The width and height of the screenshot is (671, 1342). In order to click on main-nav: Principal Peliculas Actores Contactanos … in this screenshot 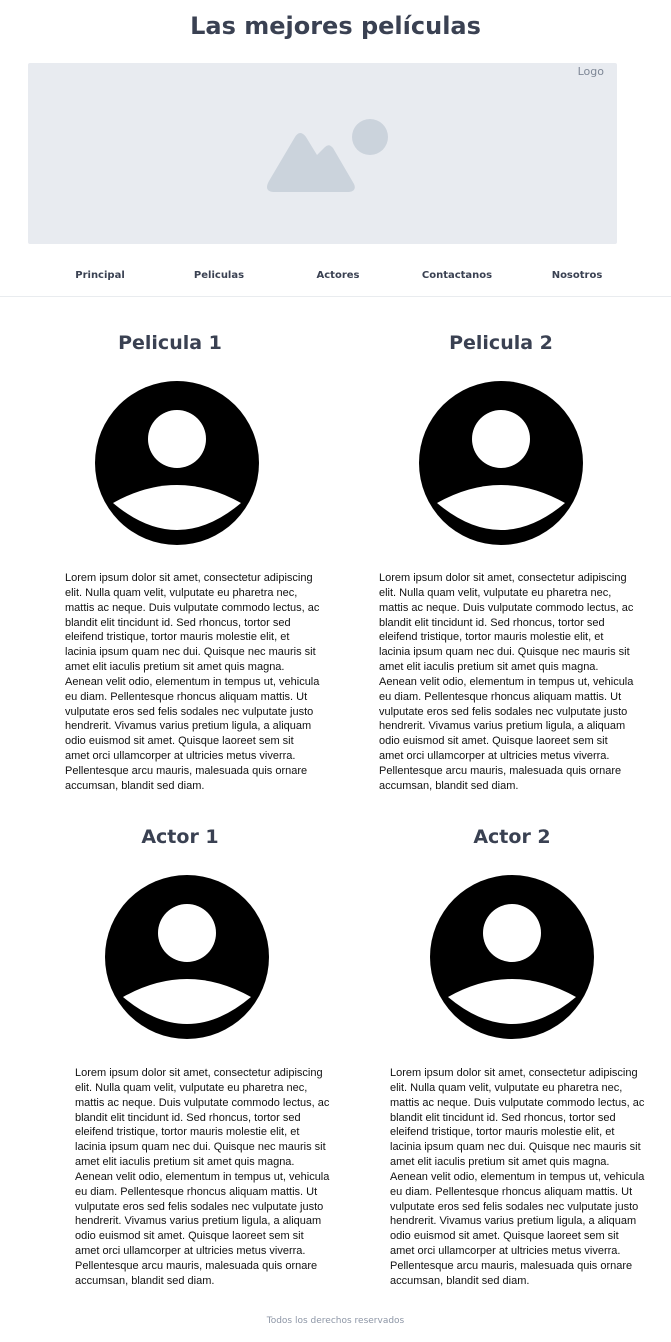, I will do `click(335, 282)`.